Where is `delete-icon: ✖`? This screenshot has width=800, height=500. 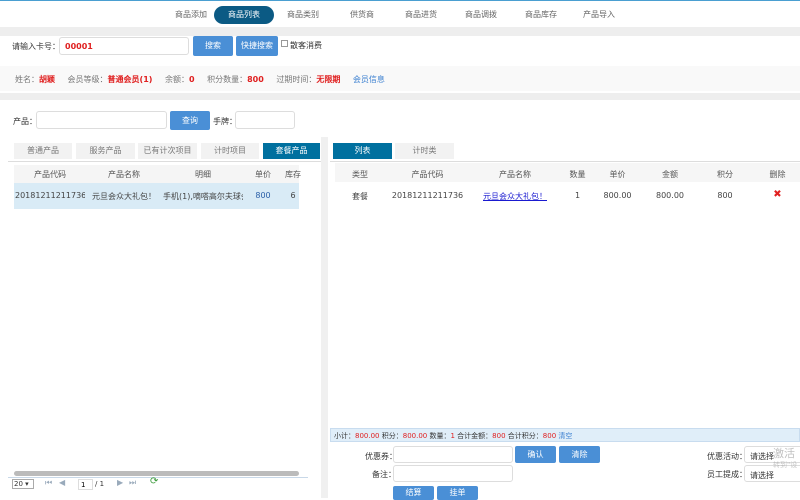
delete-icon: ✖ is located at coordinates (777, 194).